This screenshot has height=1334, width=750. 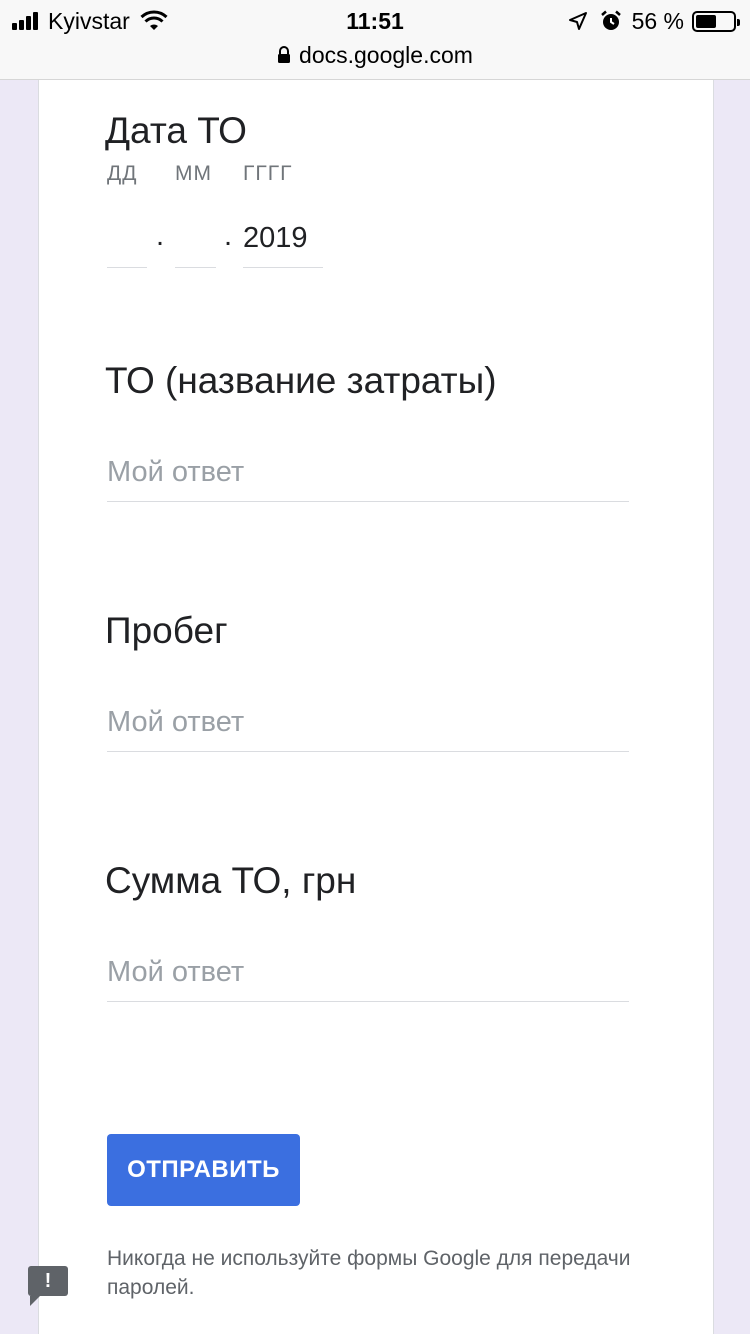 What do you see at coordinates (231, 880) in the screenshot?
I see `question-title-amount: Сумма ТО, грн` at bounding box center [231, 880].